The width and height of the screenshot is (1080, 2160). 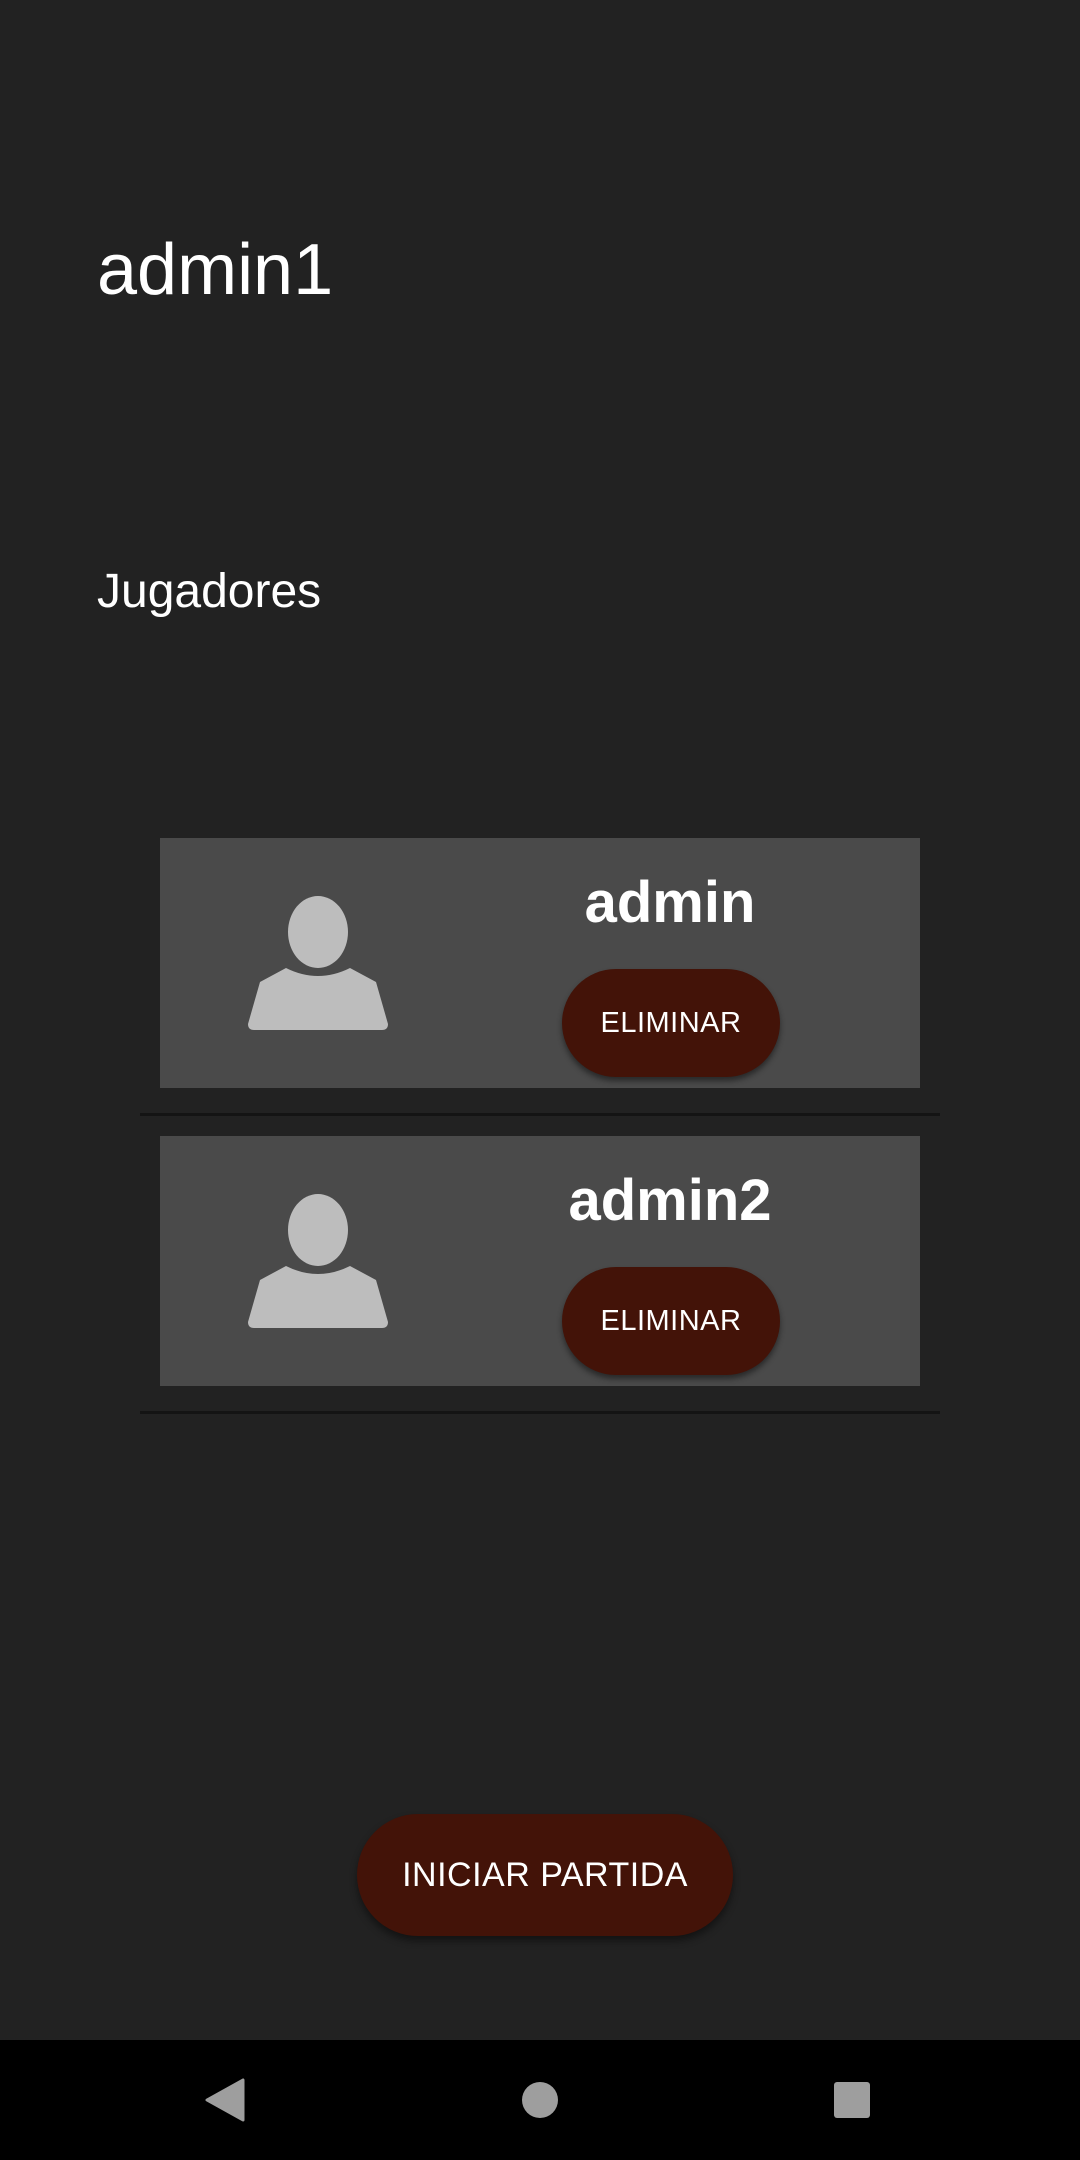 I want to click on player-row: admin ELIMINAR, so click(x=540, y=987).